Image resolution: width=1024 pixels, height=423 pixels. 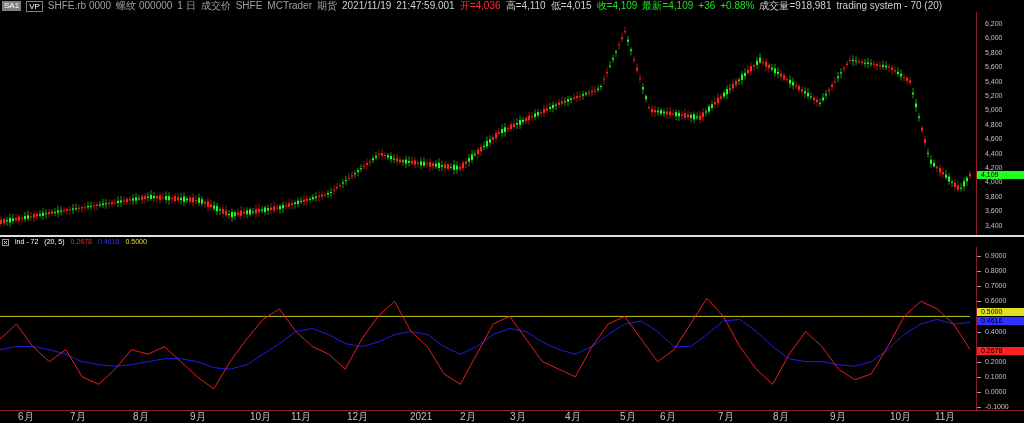 I want to click on header-field: MCTrader, so click(x=289, y=6).